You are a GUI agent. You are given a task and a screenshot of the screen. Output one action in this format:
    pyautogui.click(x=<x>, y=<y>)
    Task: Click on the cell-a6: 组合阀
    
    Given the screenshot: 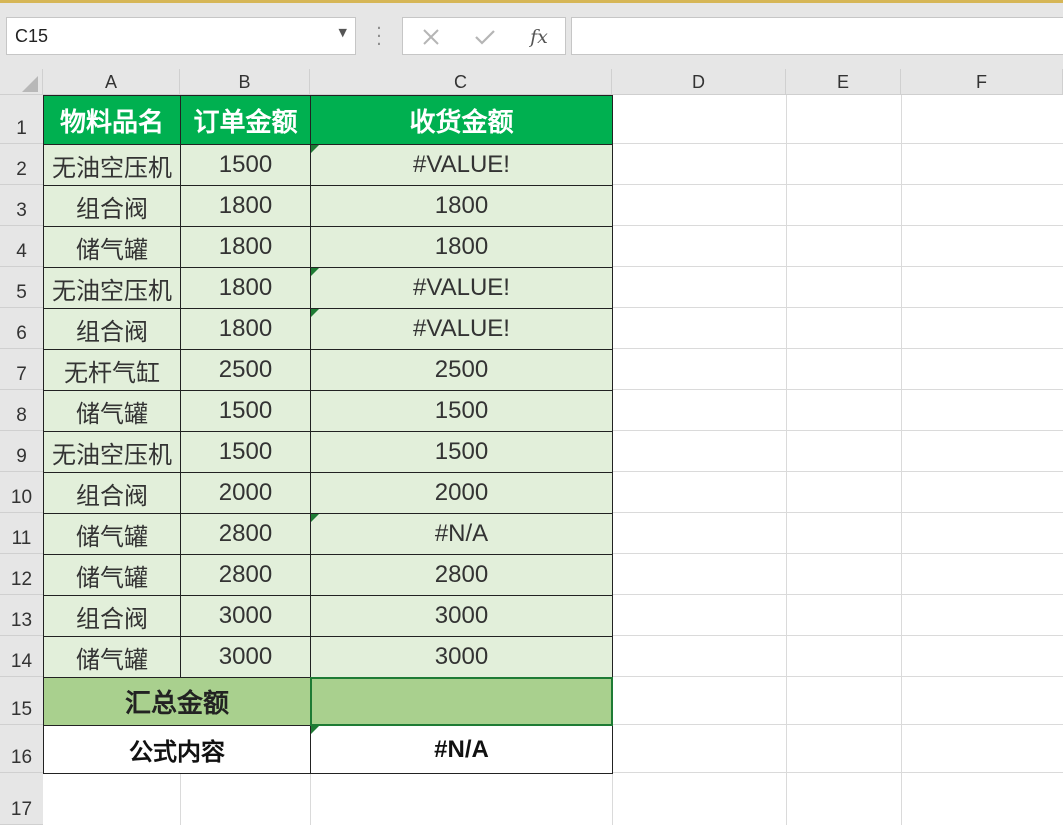 What is the action you would take?
    pyautogui.click(x=112, y=329)
    